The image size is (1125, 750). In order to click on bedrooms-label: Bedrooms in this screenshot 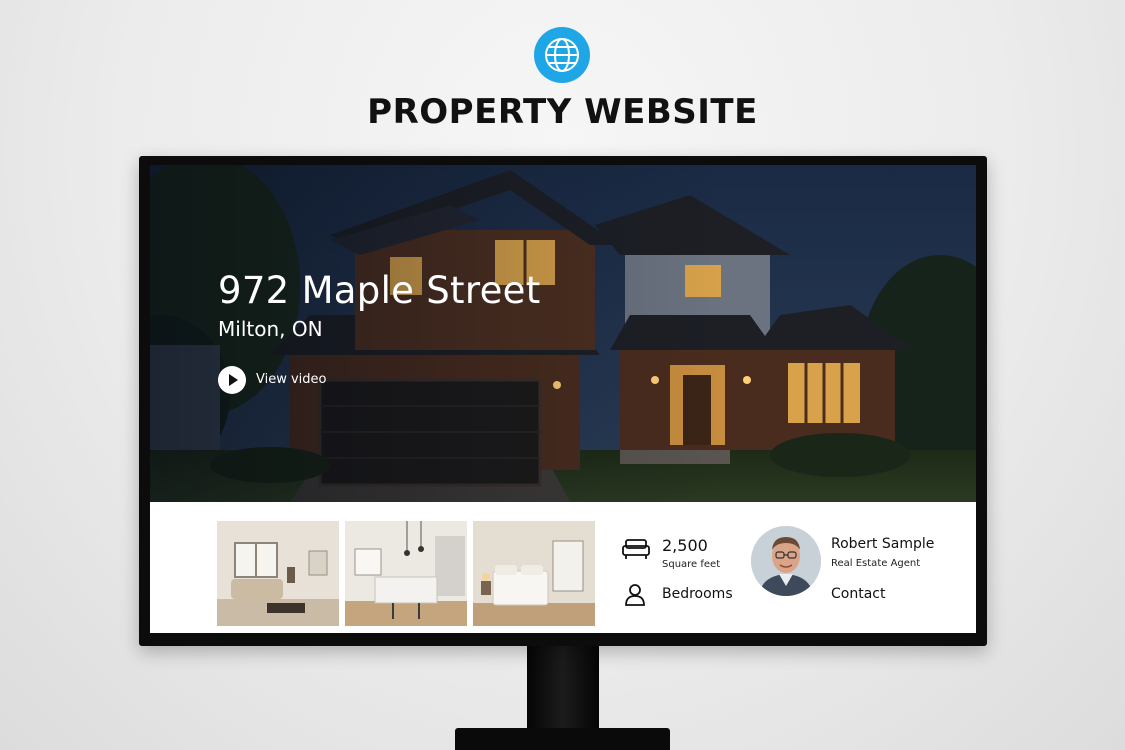, I will do `click(697, 594)`.